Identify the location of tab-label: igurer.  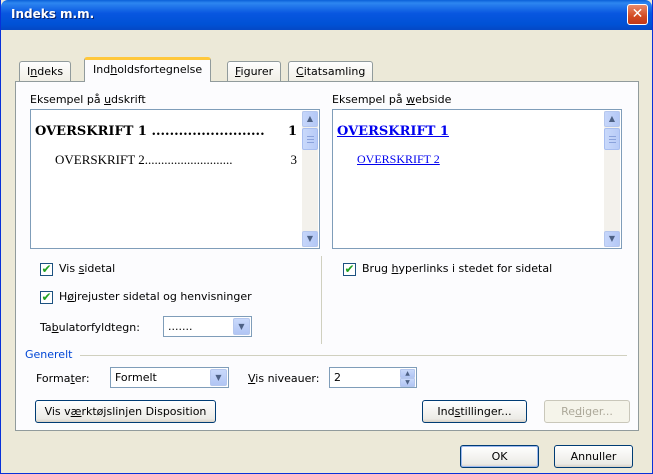
(257, 71).